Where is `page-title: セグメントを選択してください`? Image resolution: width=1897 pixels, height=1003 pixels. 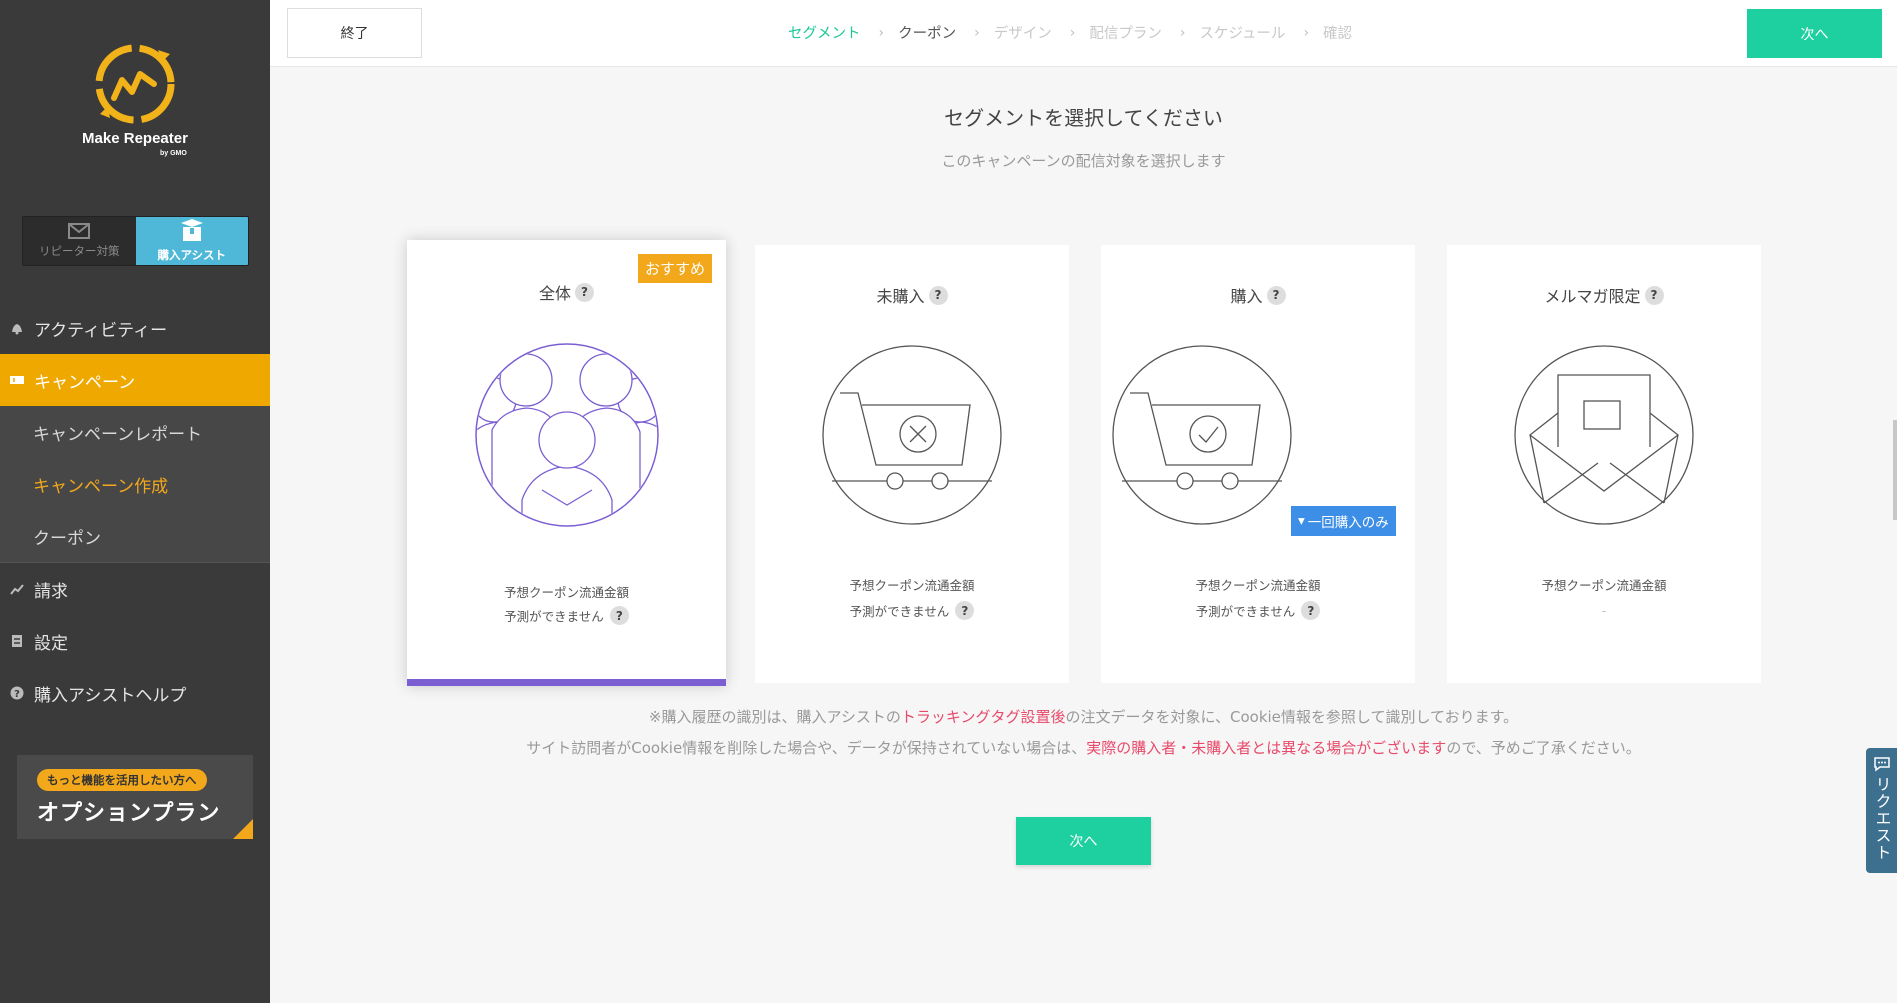 page-title: セグメントを選択してください is located at coordinates (1083, 118).